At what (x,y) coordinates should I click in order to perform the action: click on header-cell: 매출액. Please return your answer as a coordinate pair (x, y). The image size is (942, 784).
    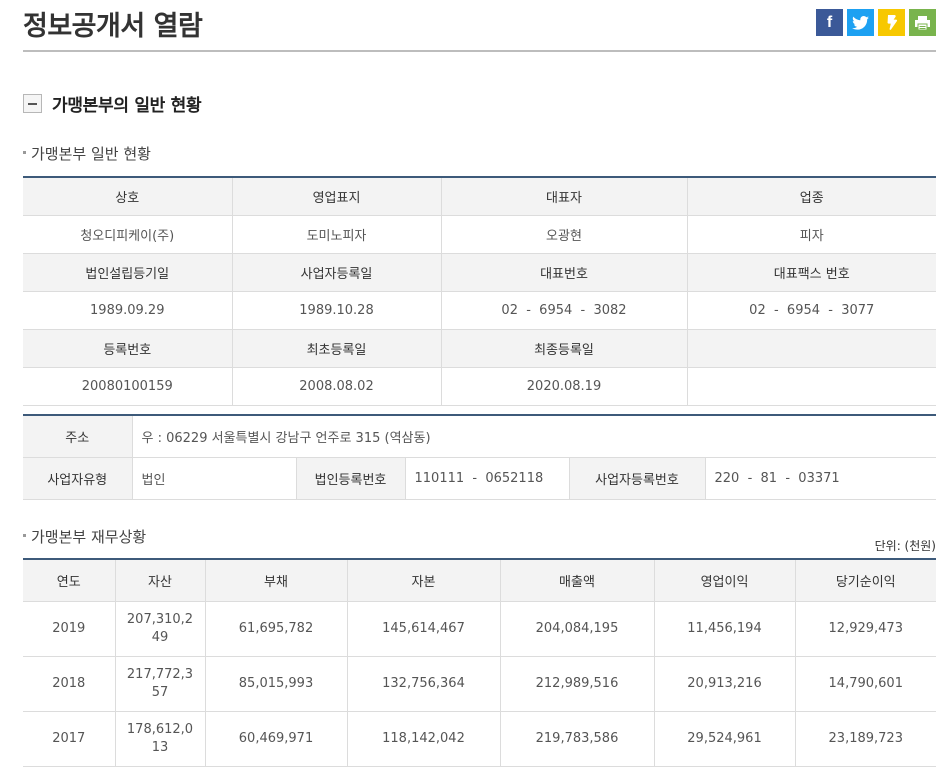
    Looking at the image, I should click on (577, 580).